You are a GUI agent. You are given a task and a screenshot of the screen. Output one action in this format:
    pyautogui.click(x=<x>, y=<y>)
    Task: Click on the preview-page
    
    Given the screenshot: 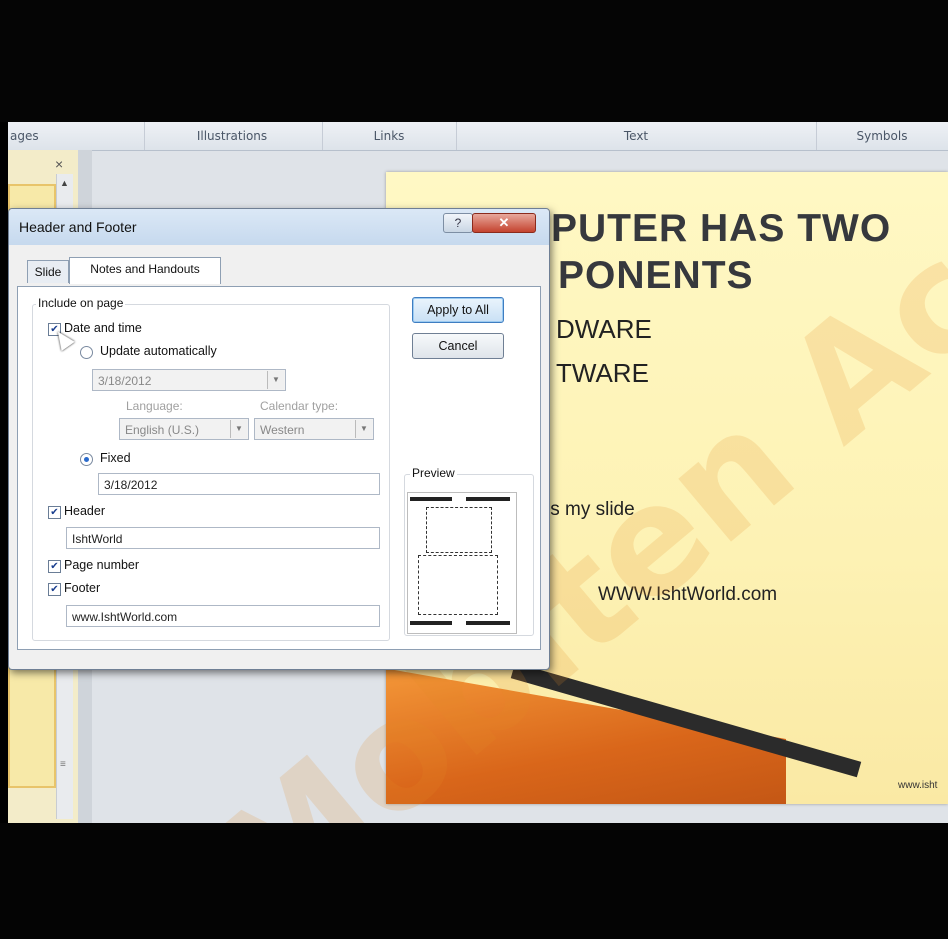 What is the action you would take?
    pyautogui.click(x=462, y=563)
    